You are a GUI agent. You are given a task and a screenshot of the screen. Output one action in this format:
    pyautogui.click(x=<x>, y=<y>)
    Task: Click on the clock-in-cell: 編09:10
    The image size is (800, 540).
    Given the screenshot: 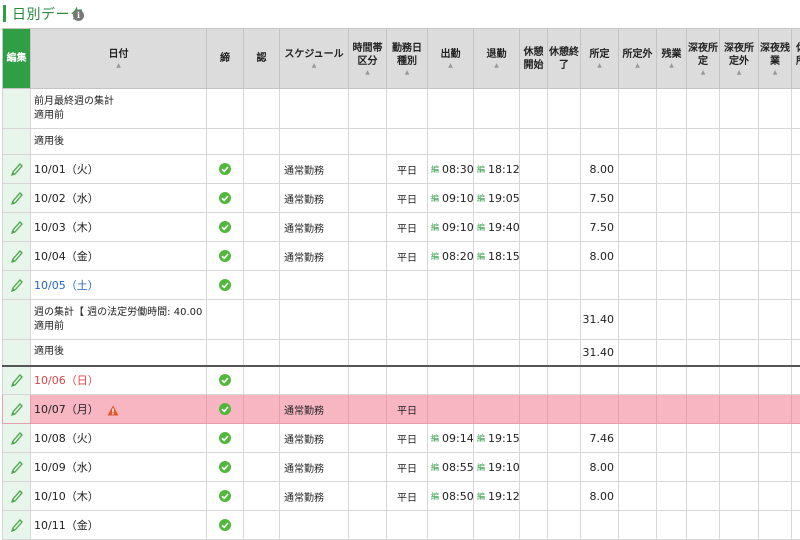 What is the action you would take?
    pyautogui.click(x=451, y=198)
    